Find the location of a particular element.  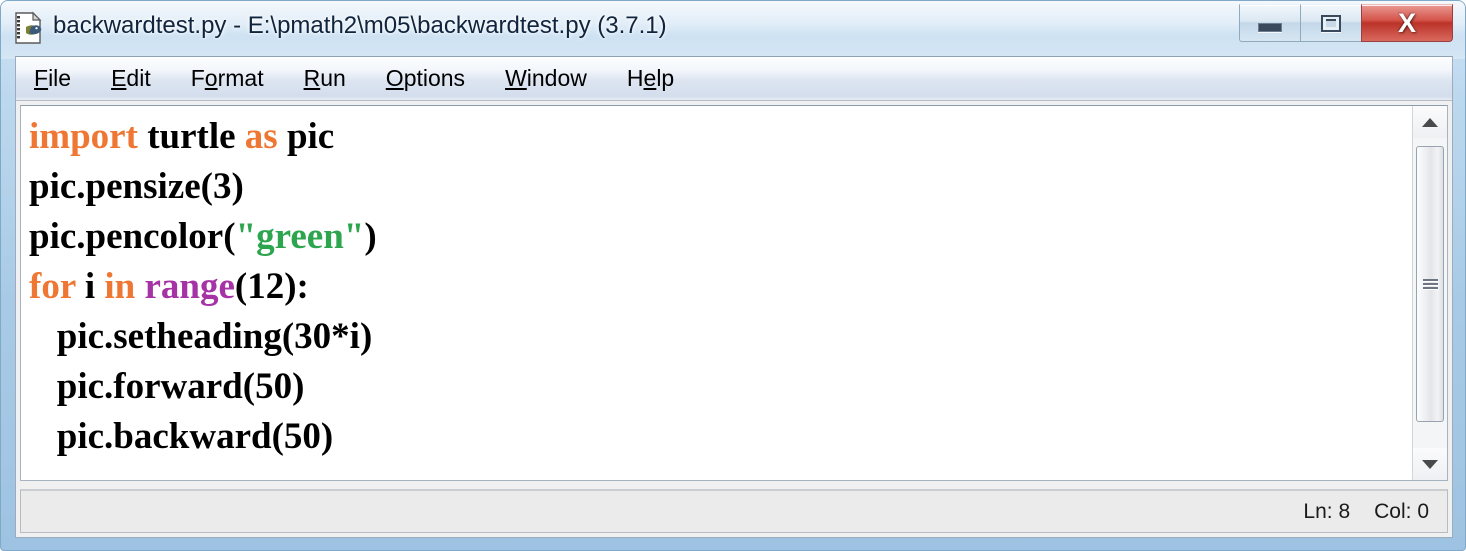

code-token-def: pic is located at coordinates (306, 136).